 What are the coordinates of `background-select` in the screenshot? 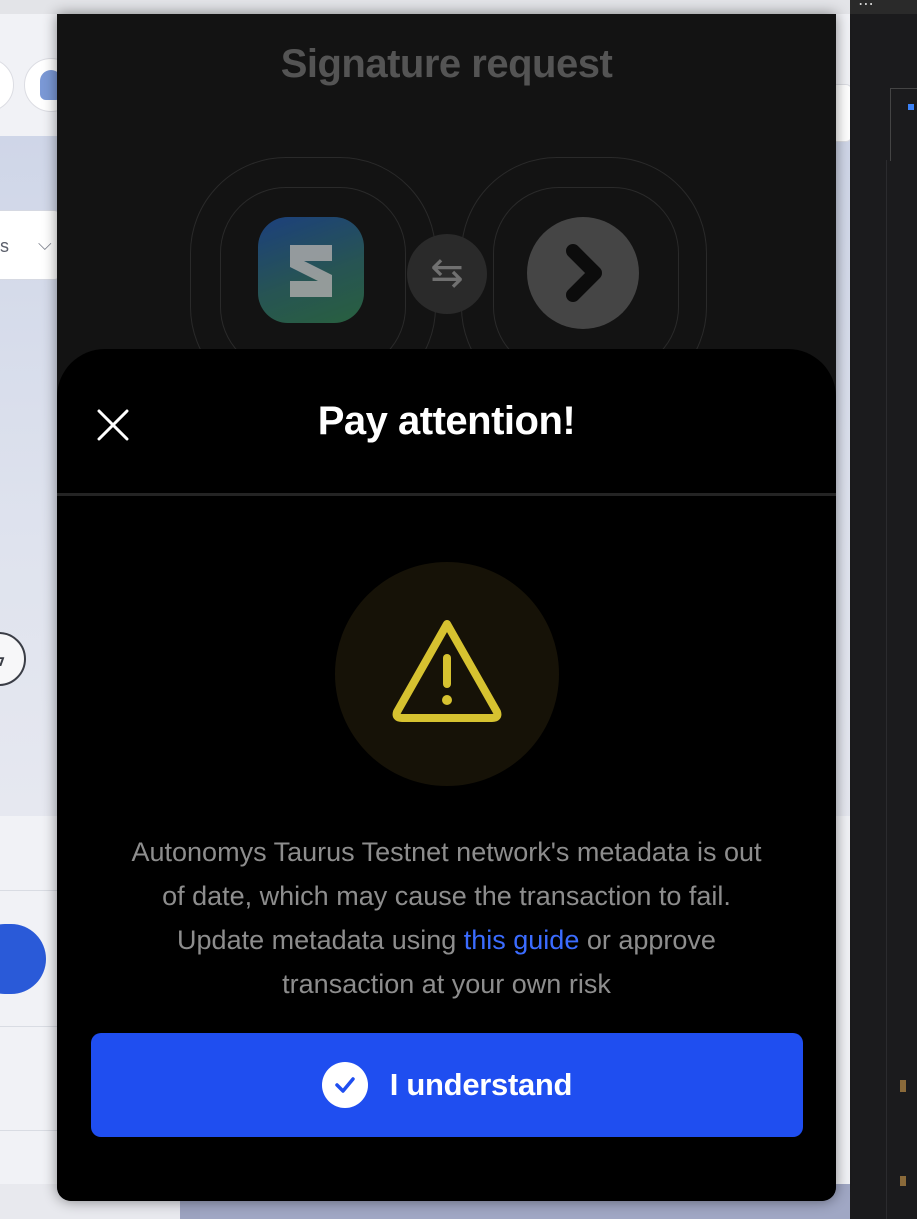 It's located at (31, 245).